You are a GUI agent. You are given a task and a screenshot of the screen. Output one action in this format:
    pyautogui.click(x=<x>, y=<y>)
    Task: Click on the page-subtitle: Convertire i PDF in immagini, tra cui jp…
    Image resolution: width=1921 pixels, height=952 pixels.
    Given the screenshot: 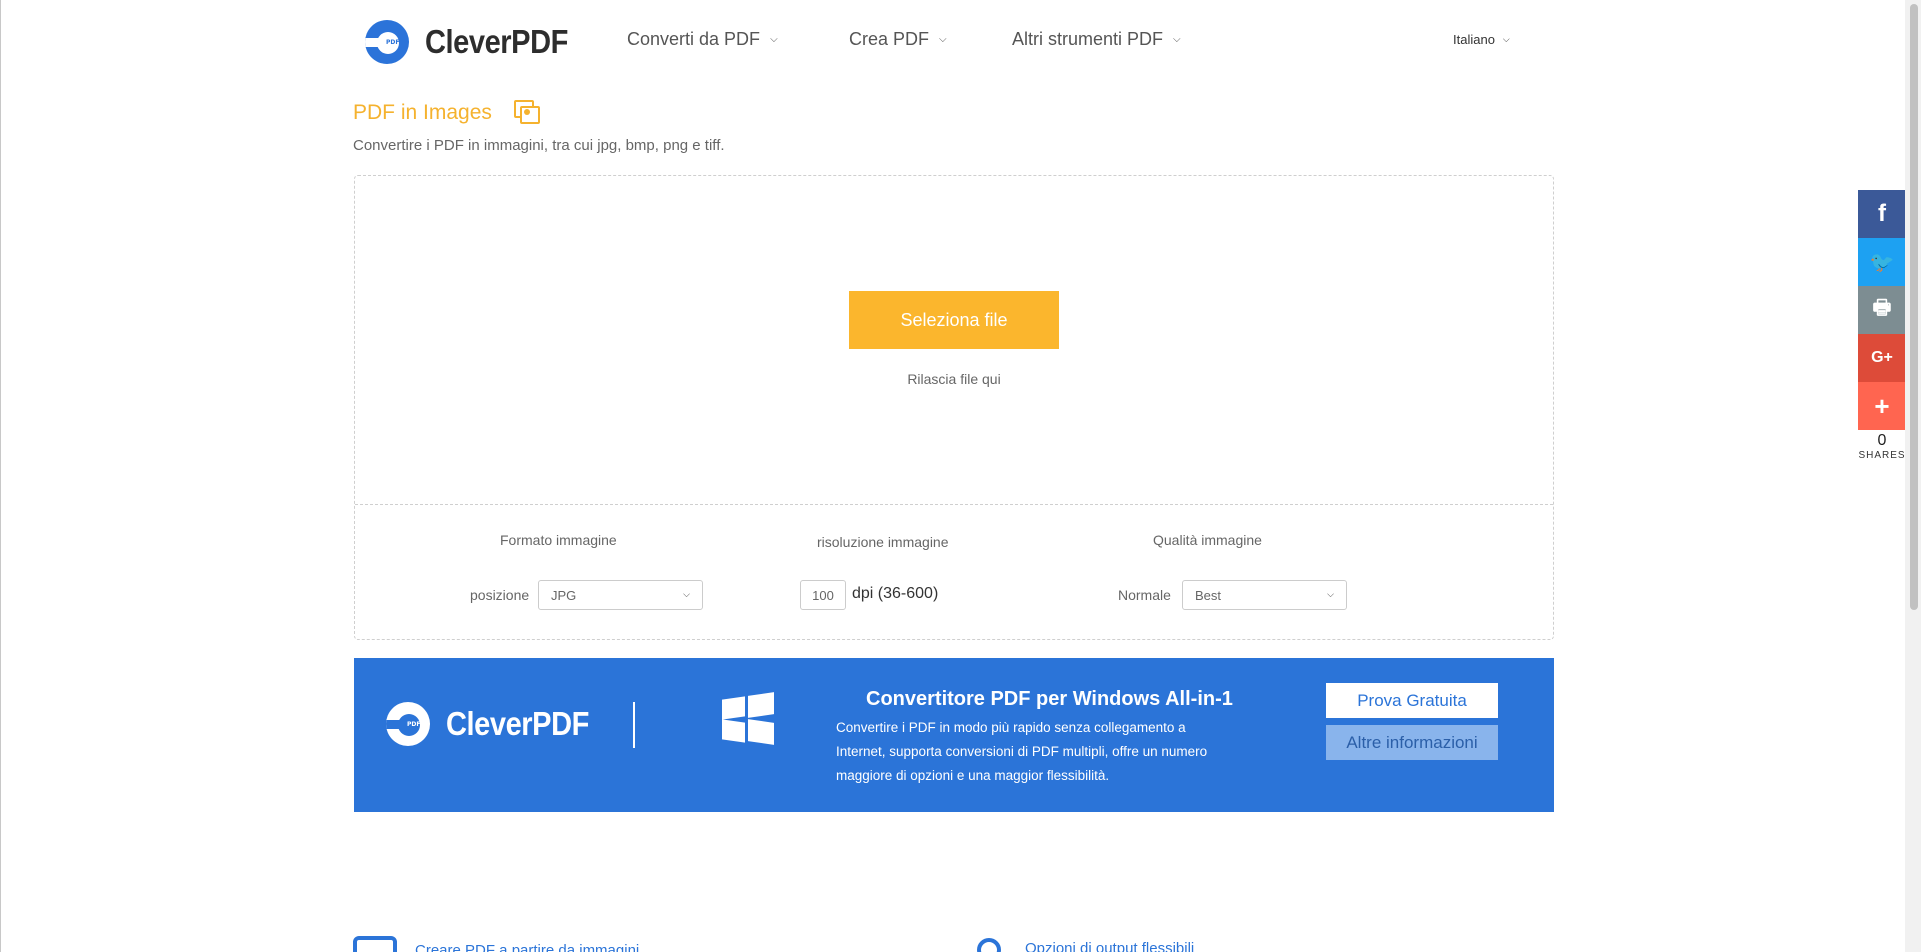 What is the action you would take?
    pyautogui.click(x=539, y=145)
    